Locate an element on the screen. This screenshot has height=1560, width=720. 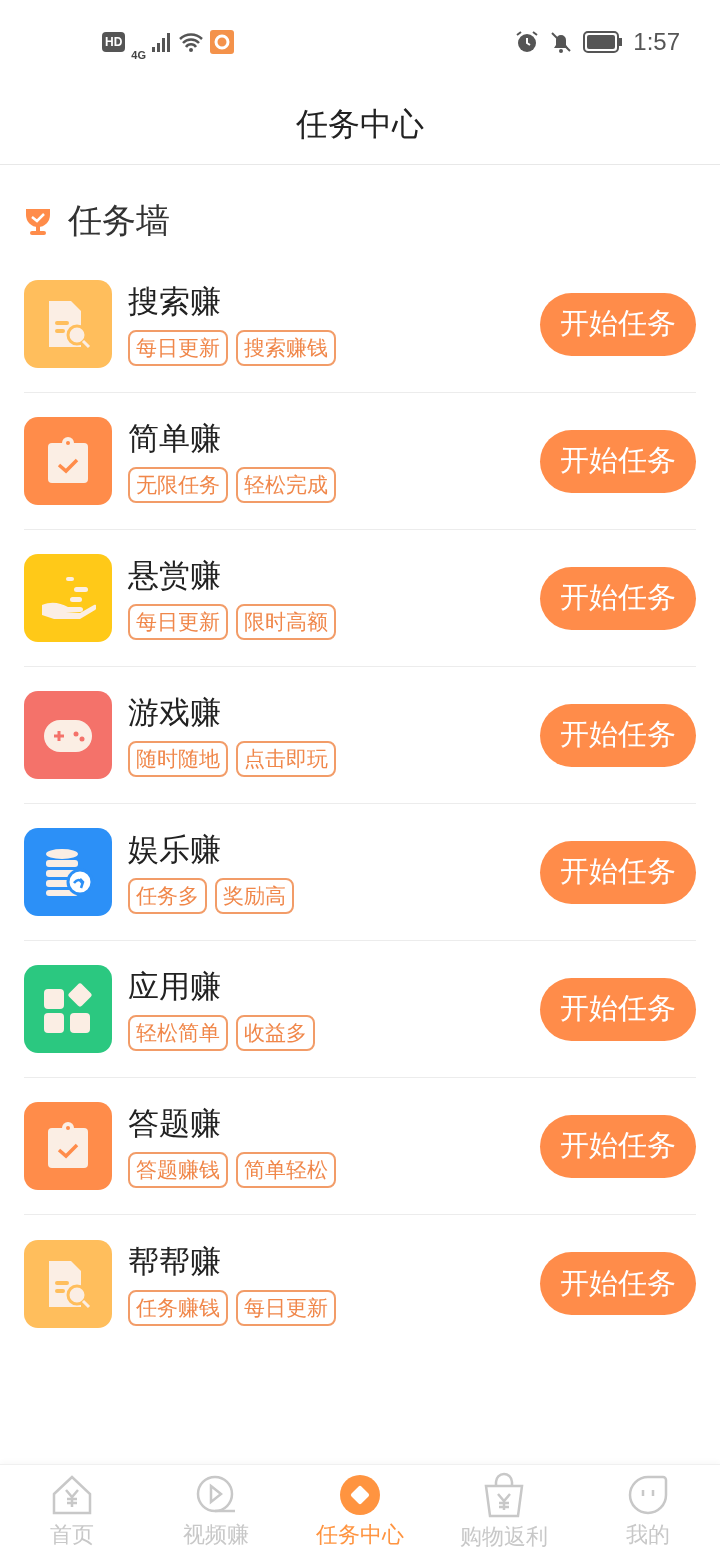
task-tag: 任务赚钱 is located at coordinates (178, 1307).